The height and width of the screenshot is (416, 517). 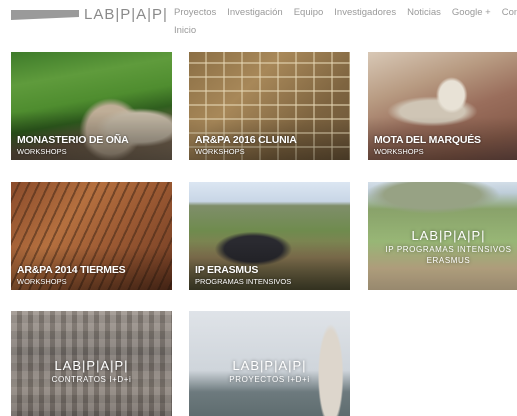 What do you see at coordinates (424, 13) in the screenshot?
I see `nav-noticias: Noticias` at bounding box center [424, 13].